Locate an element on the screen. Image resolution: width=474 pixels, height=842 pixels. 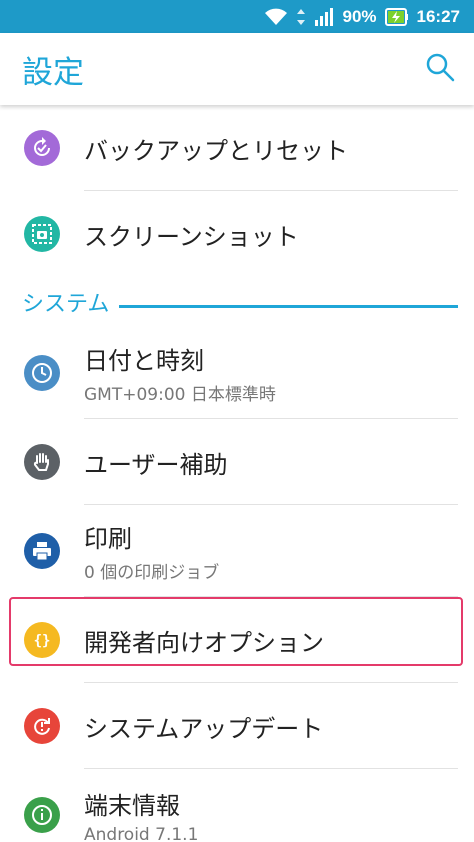
list-item-date-time: 日付と時刻 GMT+09:00 日本標準時 is located at coordinates (237, 373).